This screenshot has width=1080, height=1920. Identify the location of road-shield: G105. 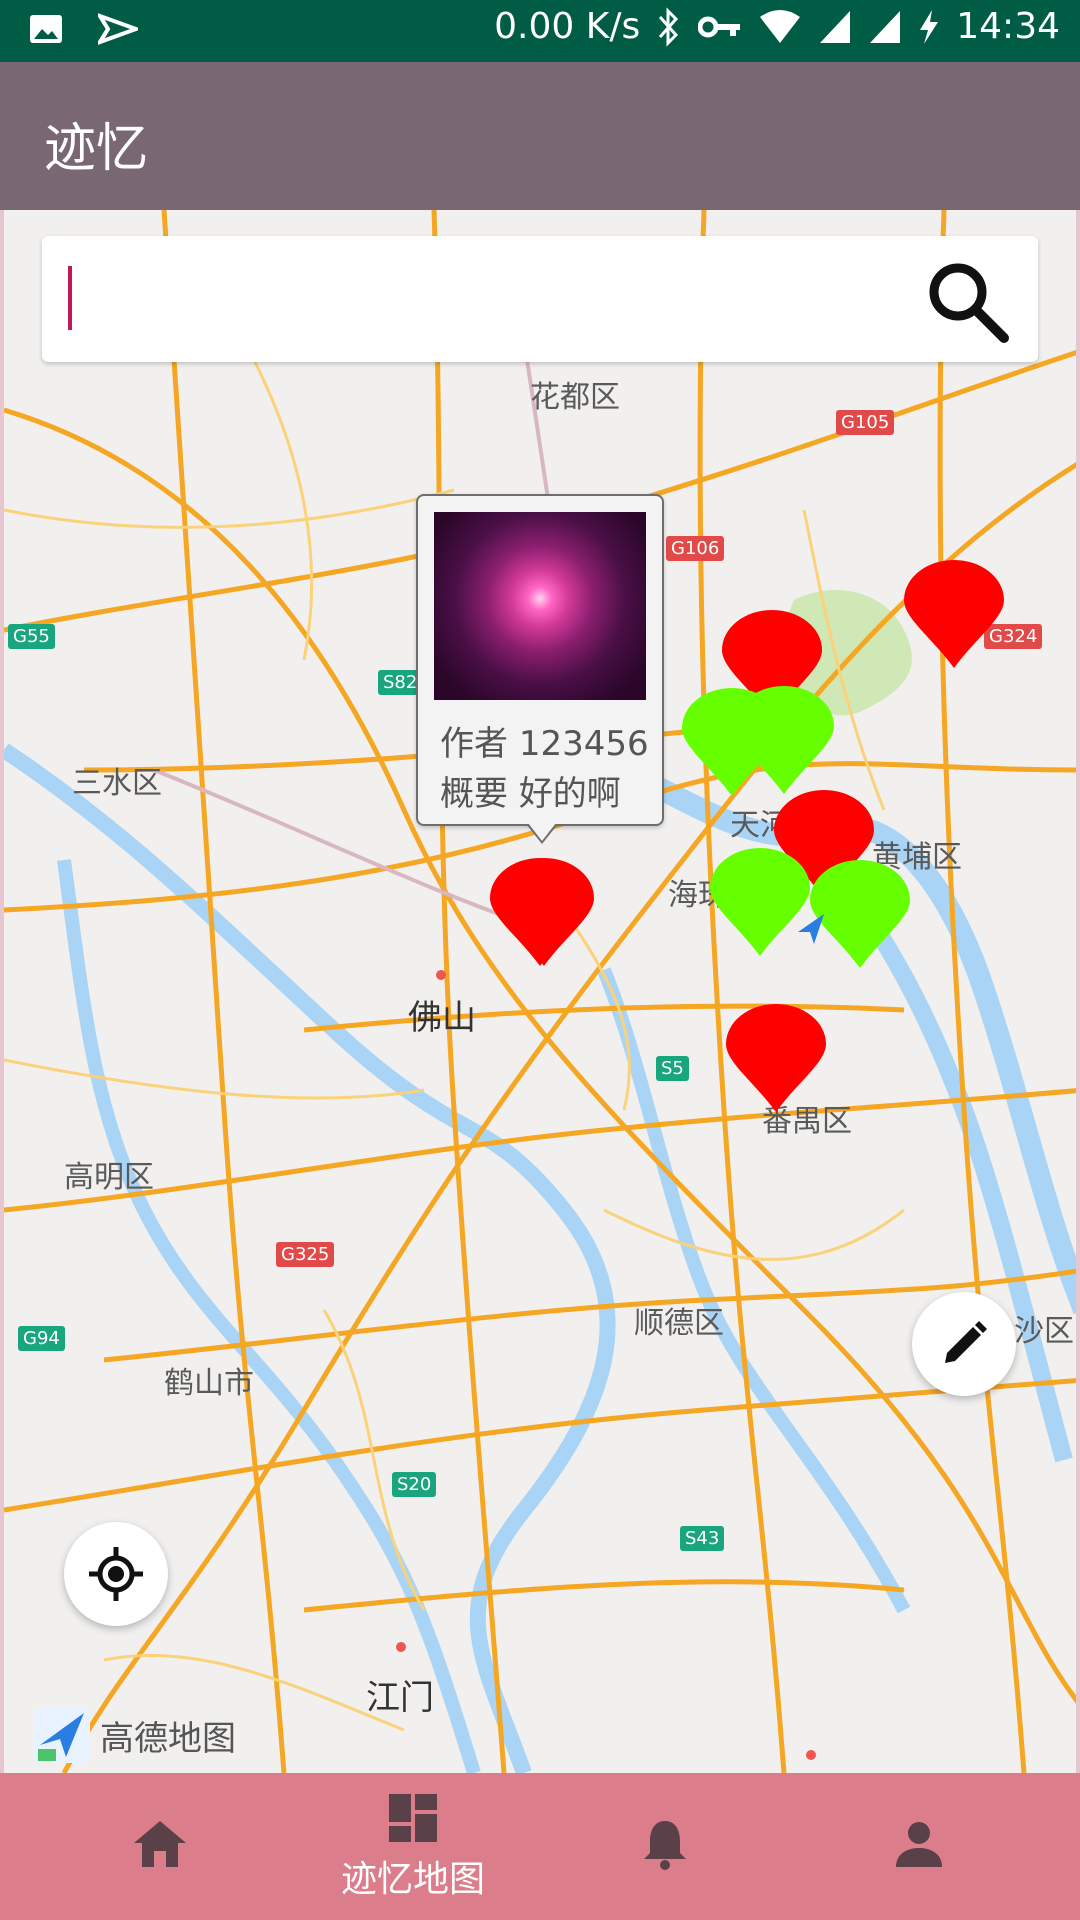
(865, 422).